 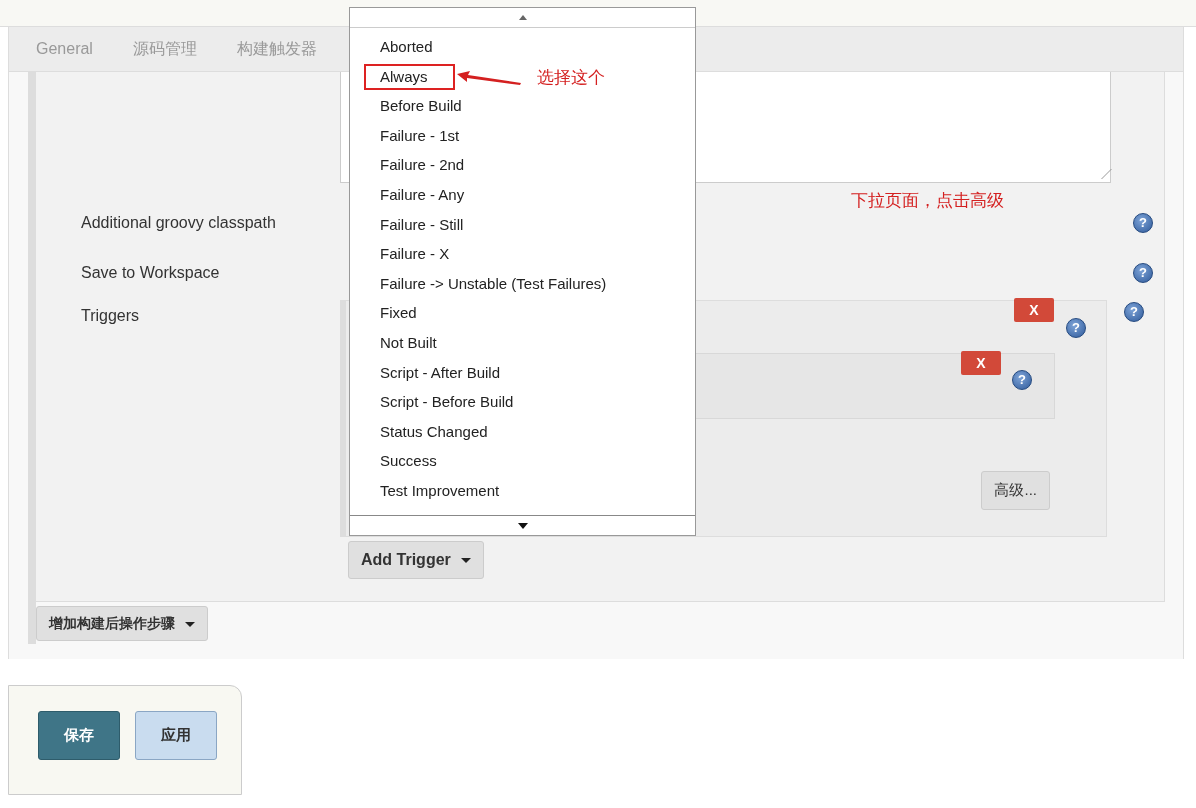 What do you see at coordinates (406, 47) in the screenshot?
I see `dropdown-option: Aborted` at bounding box center [406, 47].